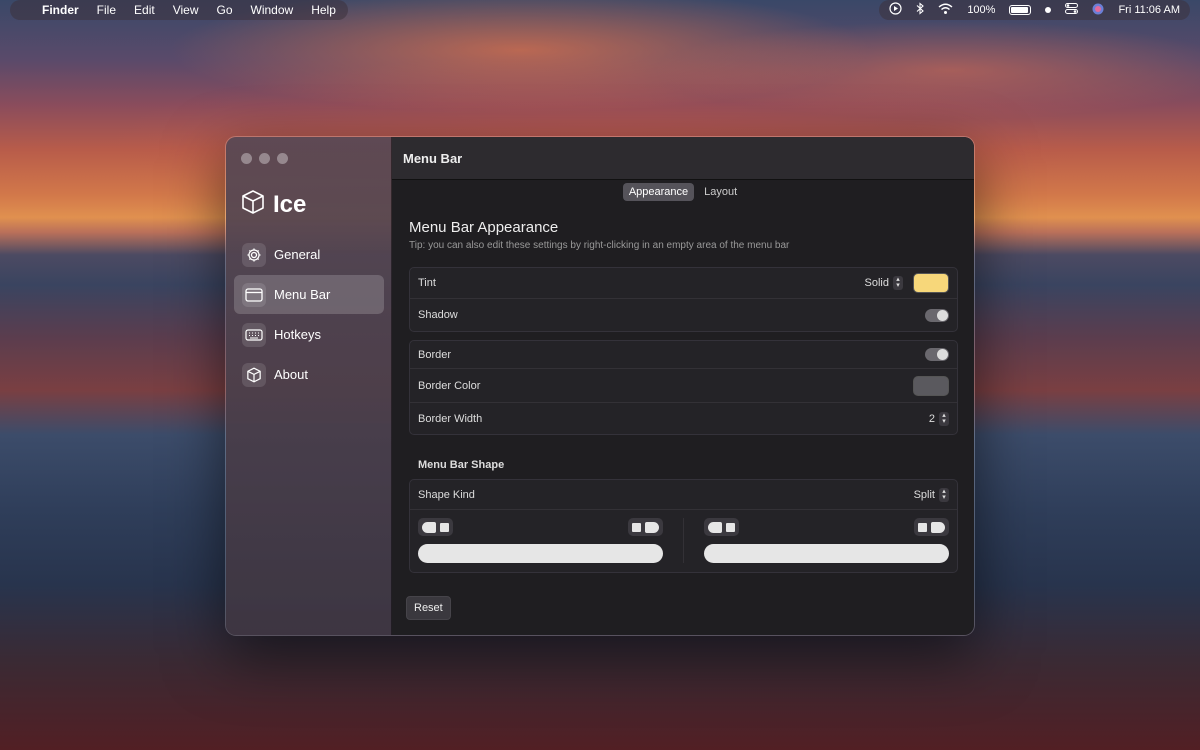  I want to click on shape-kind-value: Split, so click(924, 494).